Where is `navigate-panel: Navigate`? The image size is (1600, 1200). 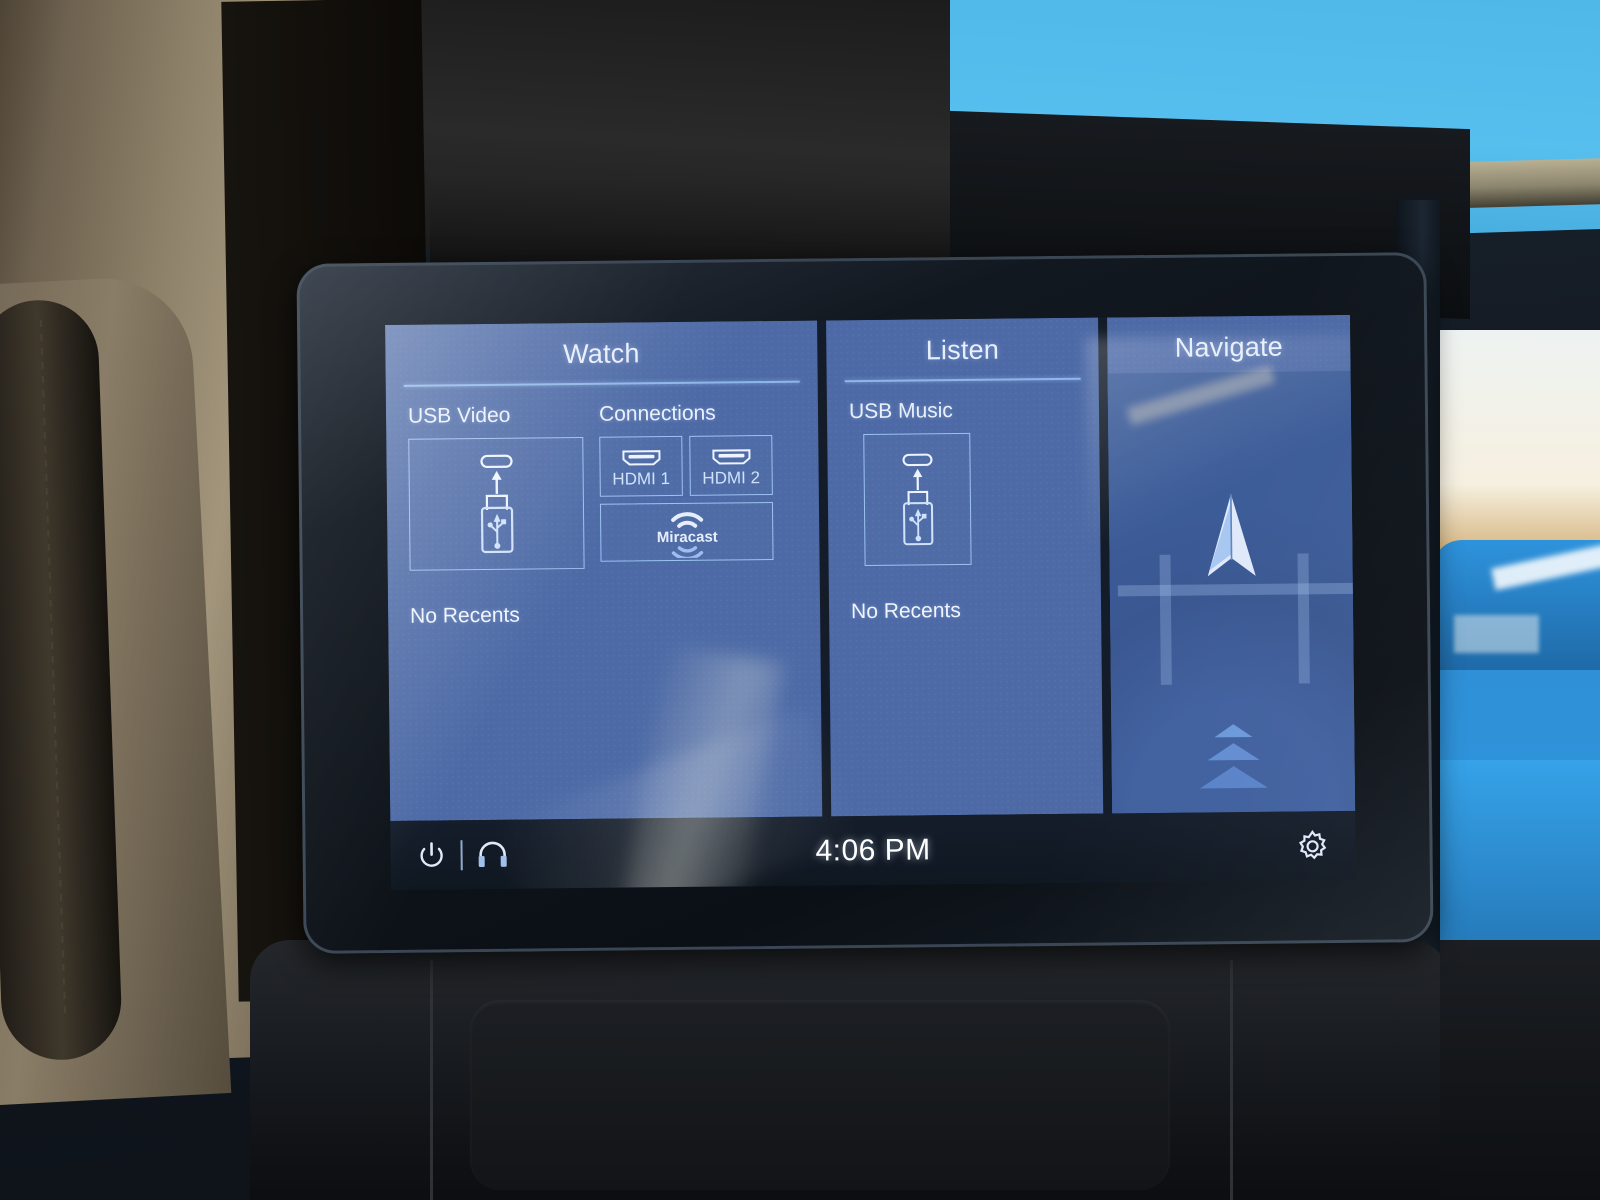
navigate-panel: Navigate is located at coordinates (1231, 564).